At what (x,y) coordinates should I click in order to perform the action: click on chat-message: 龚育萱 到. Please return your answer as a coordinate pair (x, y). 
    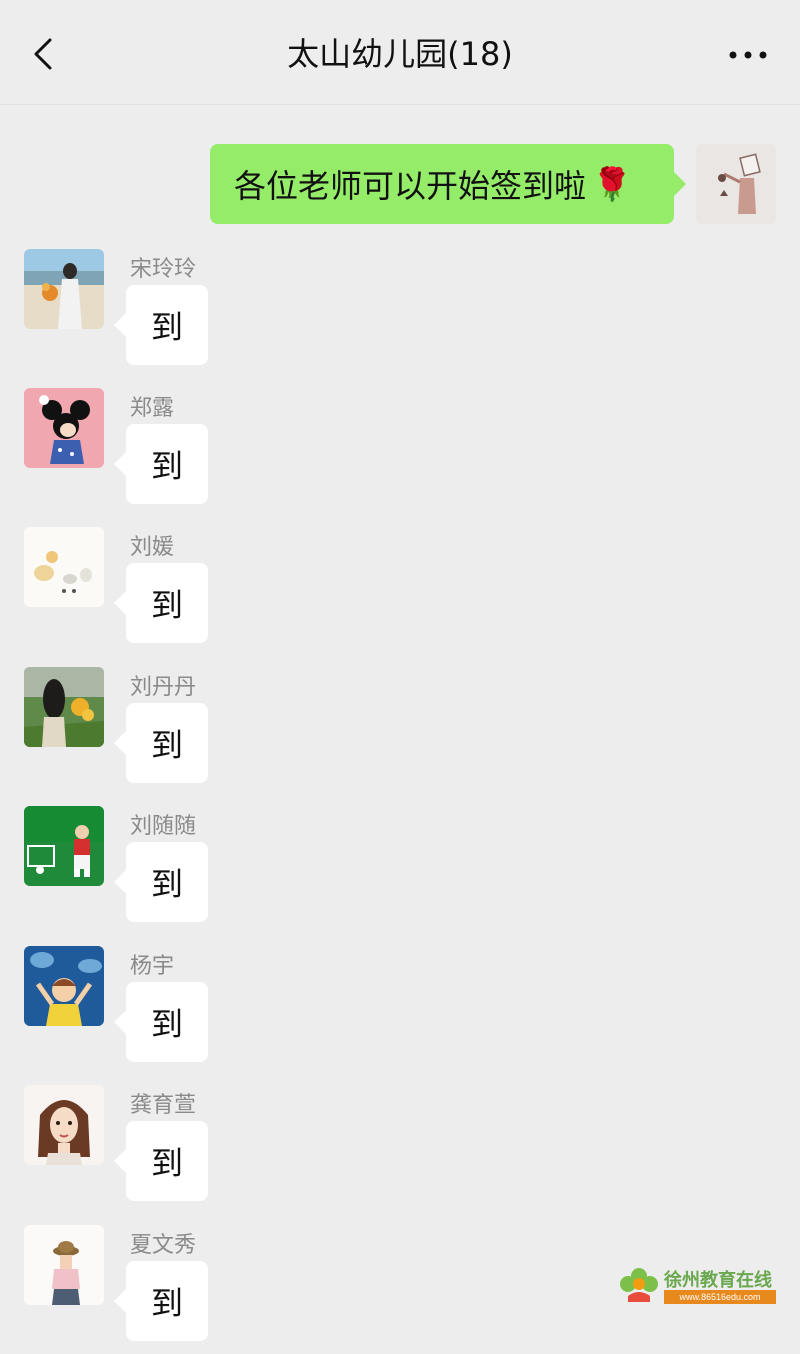
    Looking at the image, I should click on (174, 1145).